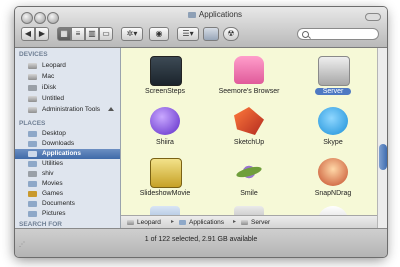 This screenshot has width=400, height=267. I want to click on file-item-snapndrag: SnapNDrag, so click(333, 184).